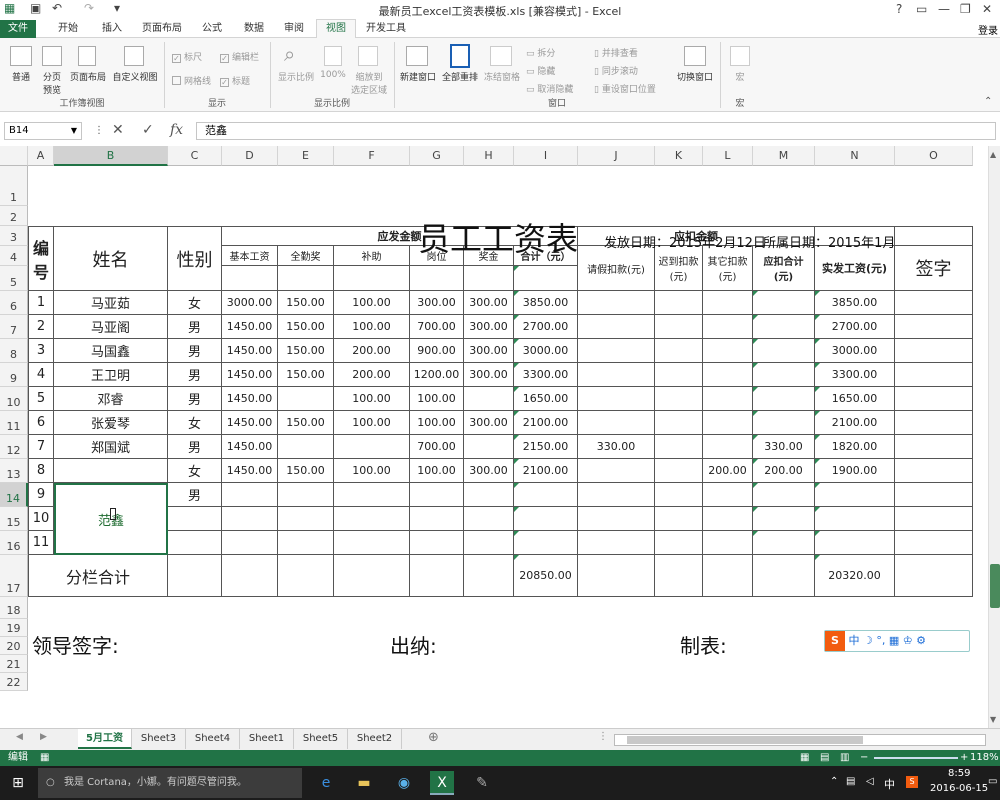 The image size is (1000, 800). What do you see at coordinates (616, 447) in the screenshot?
I see `cell-leave: 330.00` at bounding box center [616, 447].